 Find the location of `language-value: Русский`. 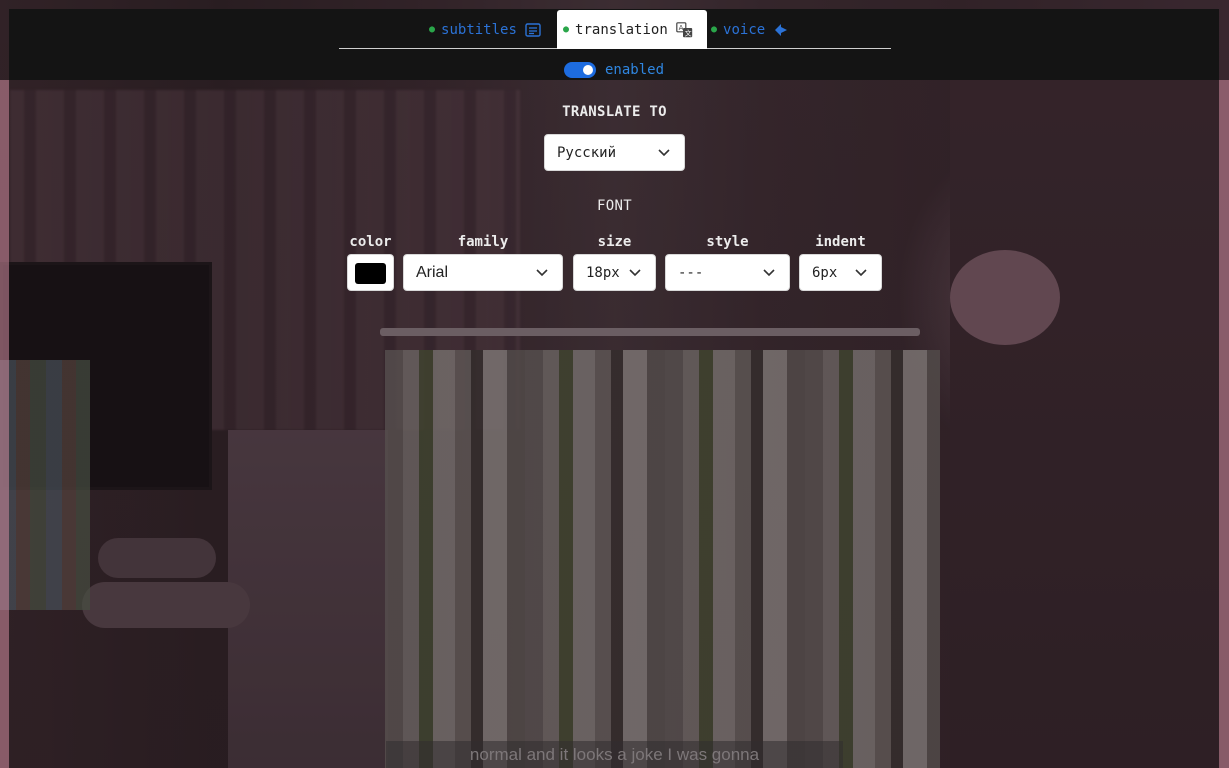

language-value: Русский is located at coordinates (587, 152).